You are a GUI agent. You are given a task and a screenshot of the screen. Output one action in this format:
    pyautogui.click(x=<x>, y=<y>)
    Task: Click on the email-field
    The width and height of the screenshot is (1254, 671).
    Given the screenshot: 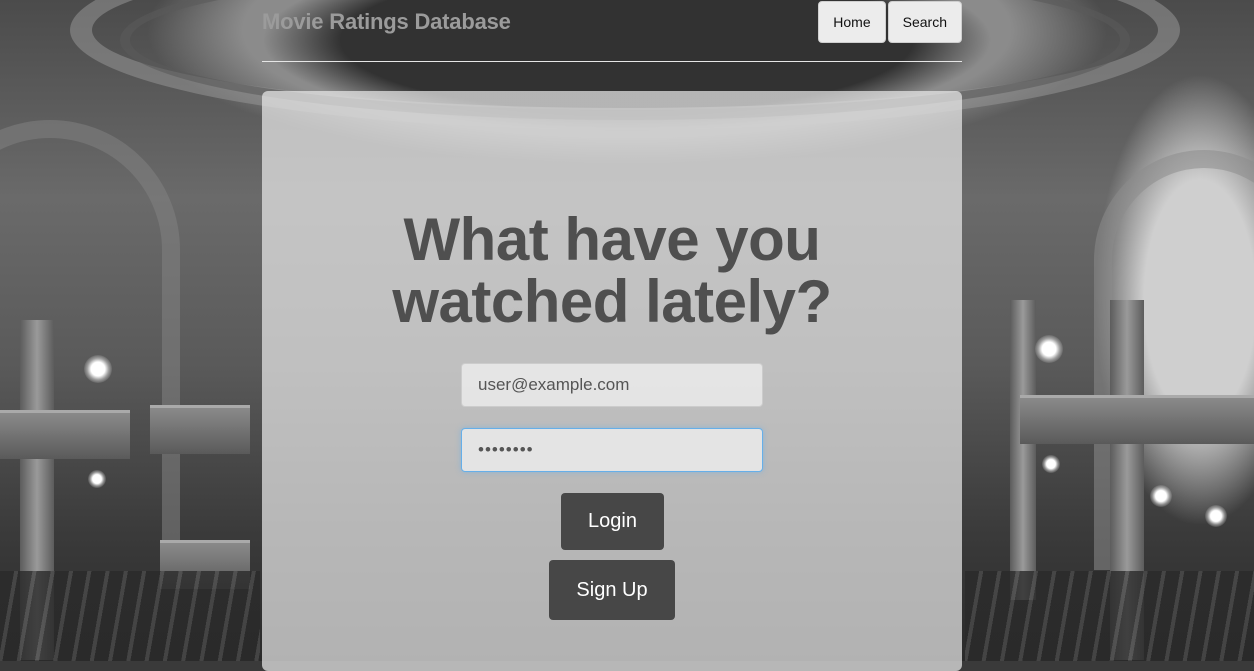 What is the action you would take?
    pyautogui.click(x=612, y=385)
    